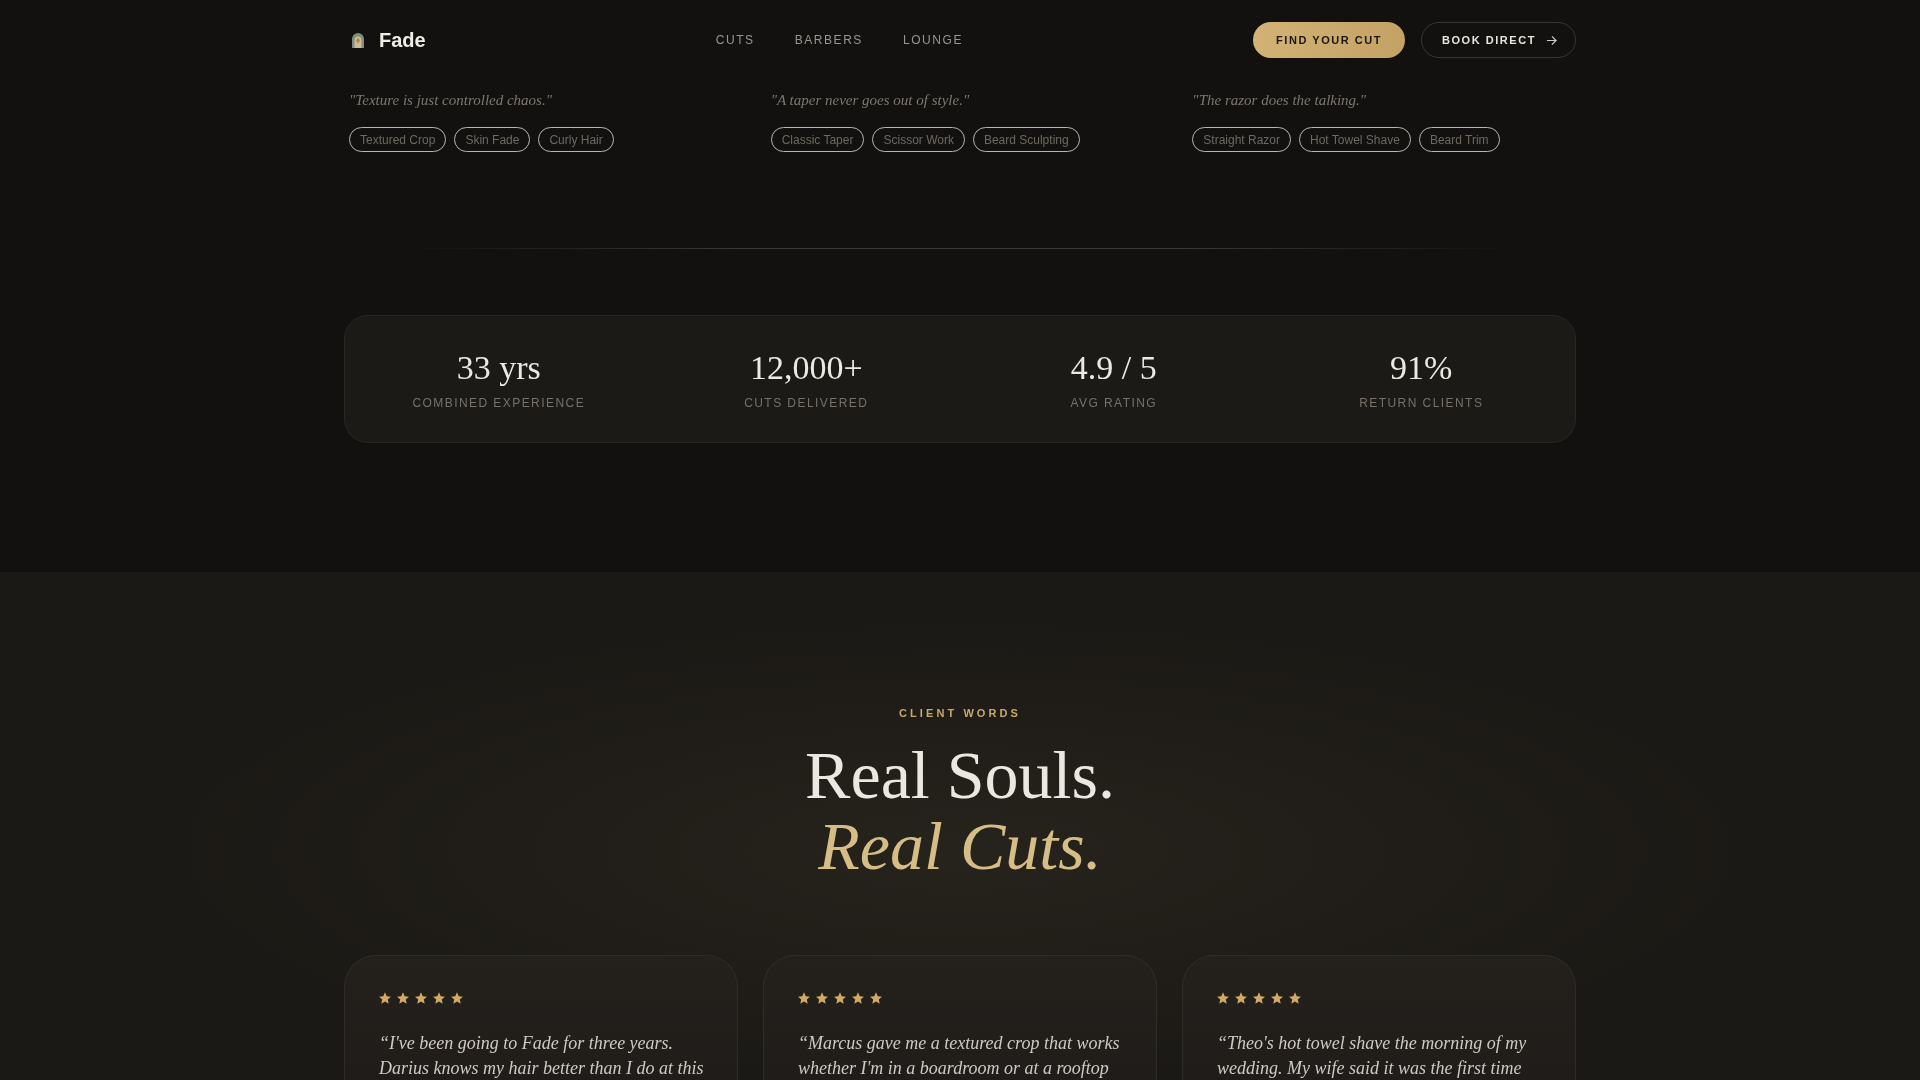  Describe the element at coordinates (960, 775) in the screenshot. I see `section-heading: Real Souls.` at that location.